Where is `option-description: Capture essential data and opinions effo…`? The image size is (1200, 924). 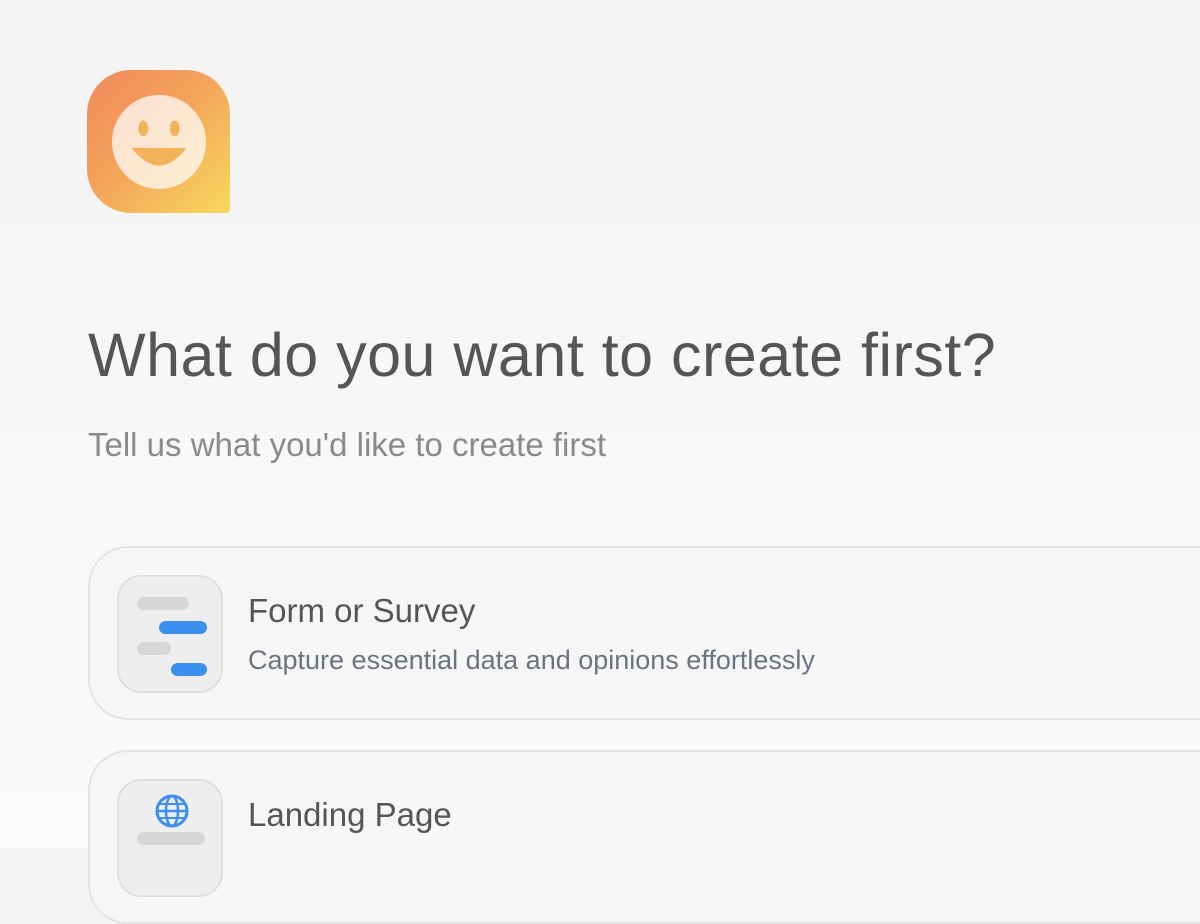
option-description: Capture essential data and opinions effo… is located at coordinates (531, 660).